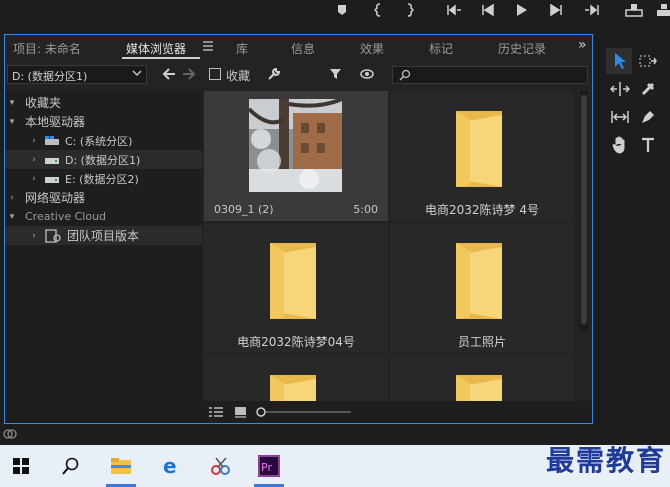 This screenshot has height=487, width=670. What do you see at coordinates (241, 412) in the screenshot?
I see `icon-view-icon` at bounding box center [241, 412].